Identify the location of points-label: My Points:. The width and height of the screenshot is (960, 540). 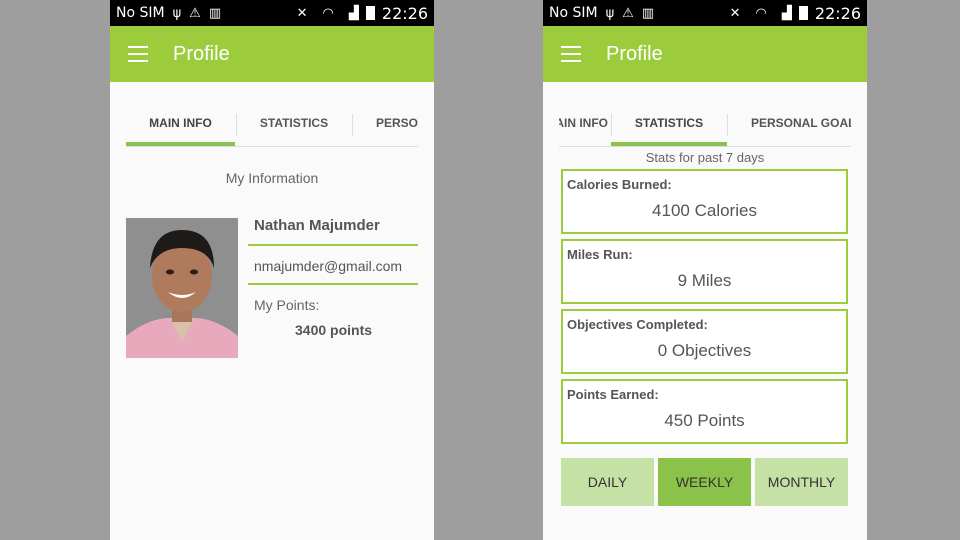
(287, 305).